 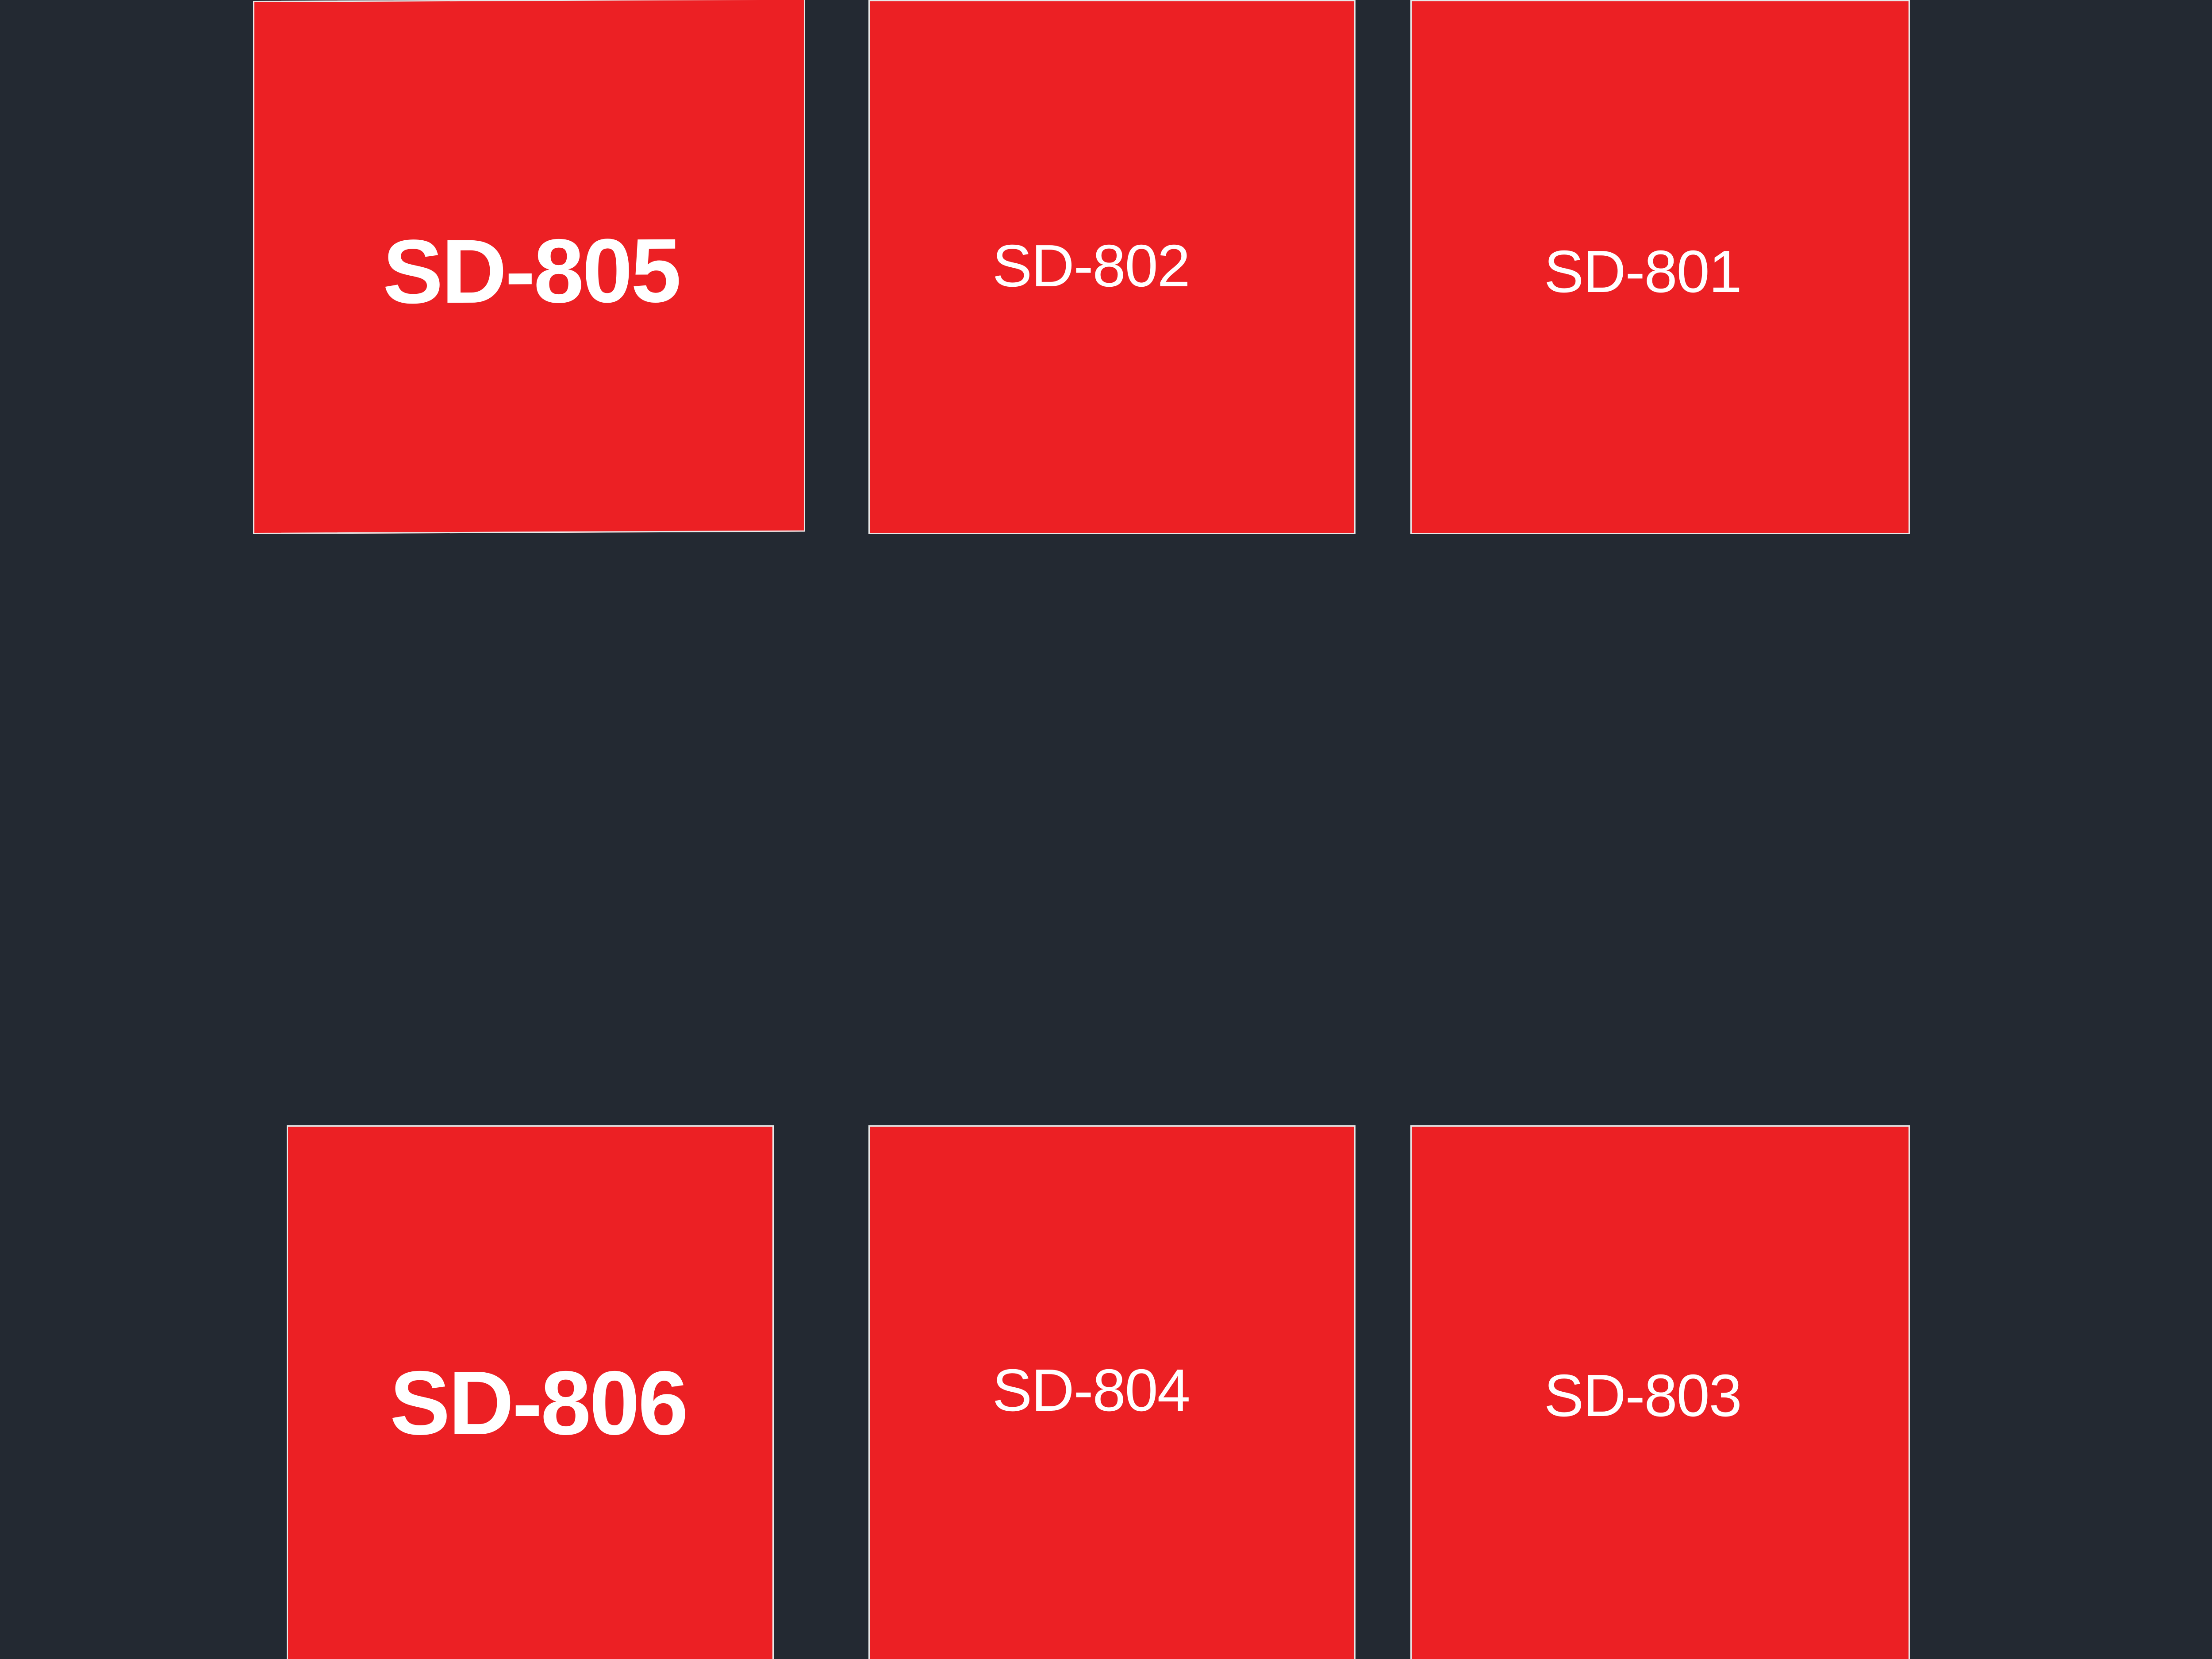 What do you see at coordinates (539, 1403) in the screenshot?
I see `unit-label-sd-806: SD-806` at bounding box center [539, 1403].